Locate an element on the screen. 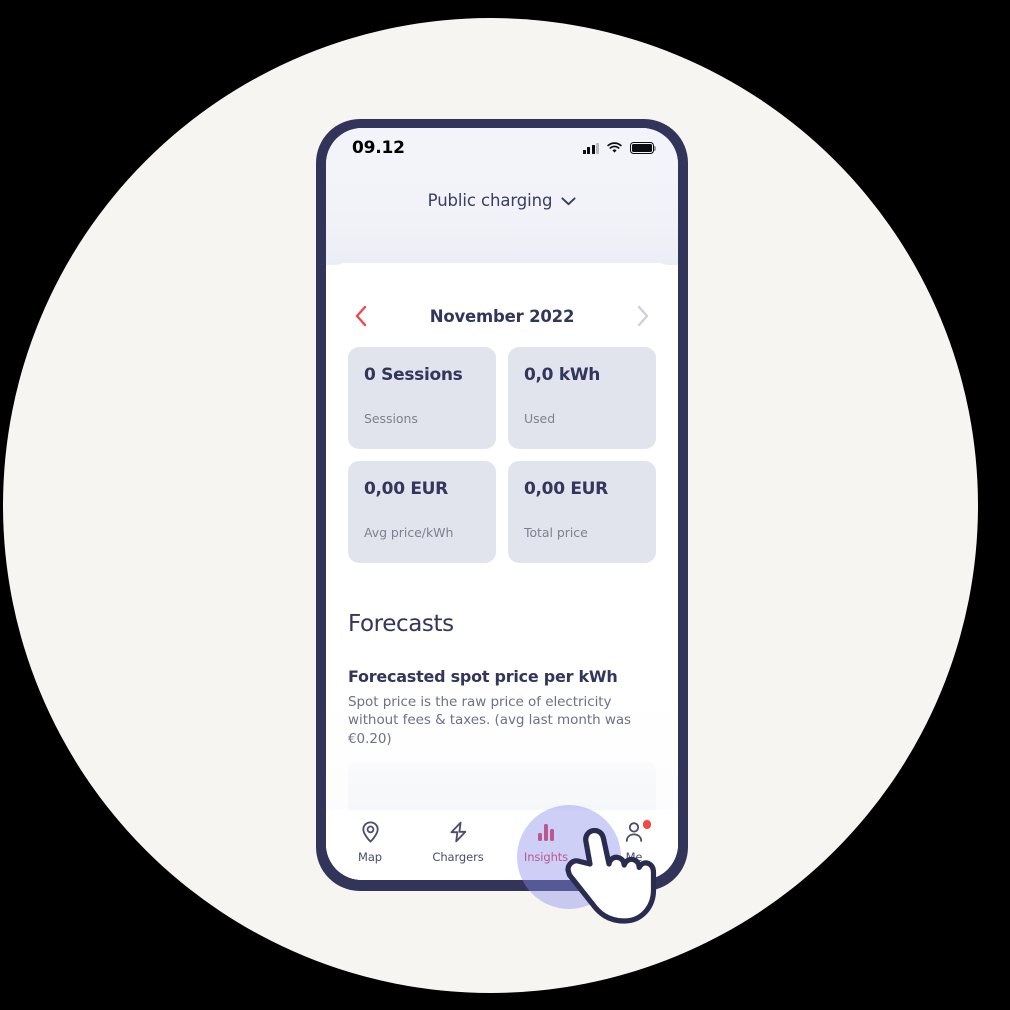  month-label: November 2022 is located at coordinates (502, 316).